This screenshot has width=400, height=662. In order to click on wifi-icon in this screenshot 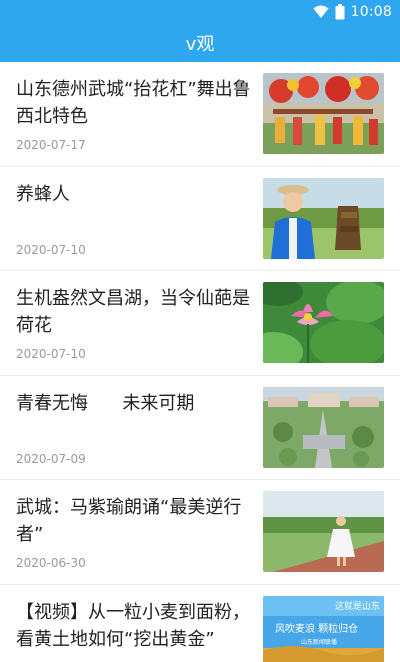, I will do `click(321, 12)`.